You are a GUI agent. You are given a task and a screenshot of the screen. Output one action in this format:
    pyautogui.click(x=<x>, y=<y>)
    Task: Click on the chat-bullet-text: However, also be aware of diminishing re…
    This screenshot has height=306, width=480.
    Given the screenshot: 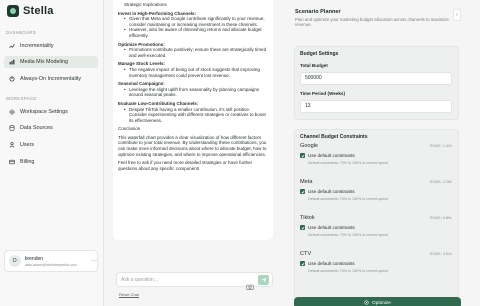 What is the action you would take?
    pyautogui.click(x=195, y=32)
    